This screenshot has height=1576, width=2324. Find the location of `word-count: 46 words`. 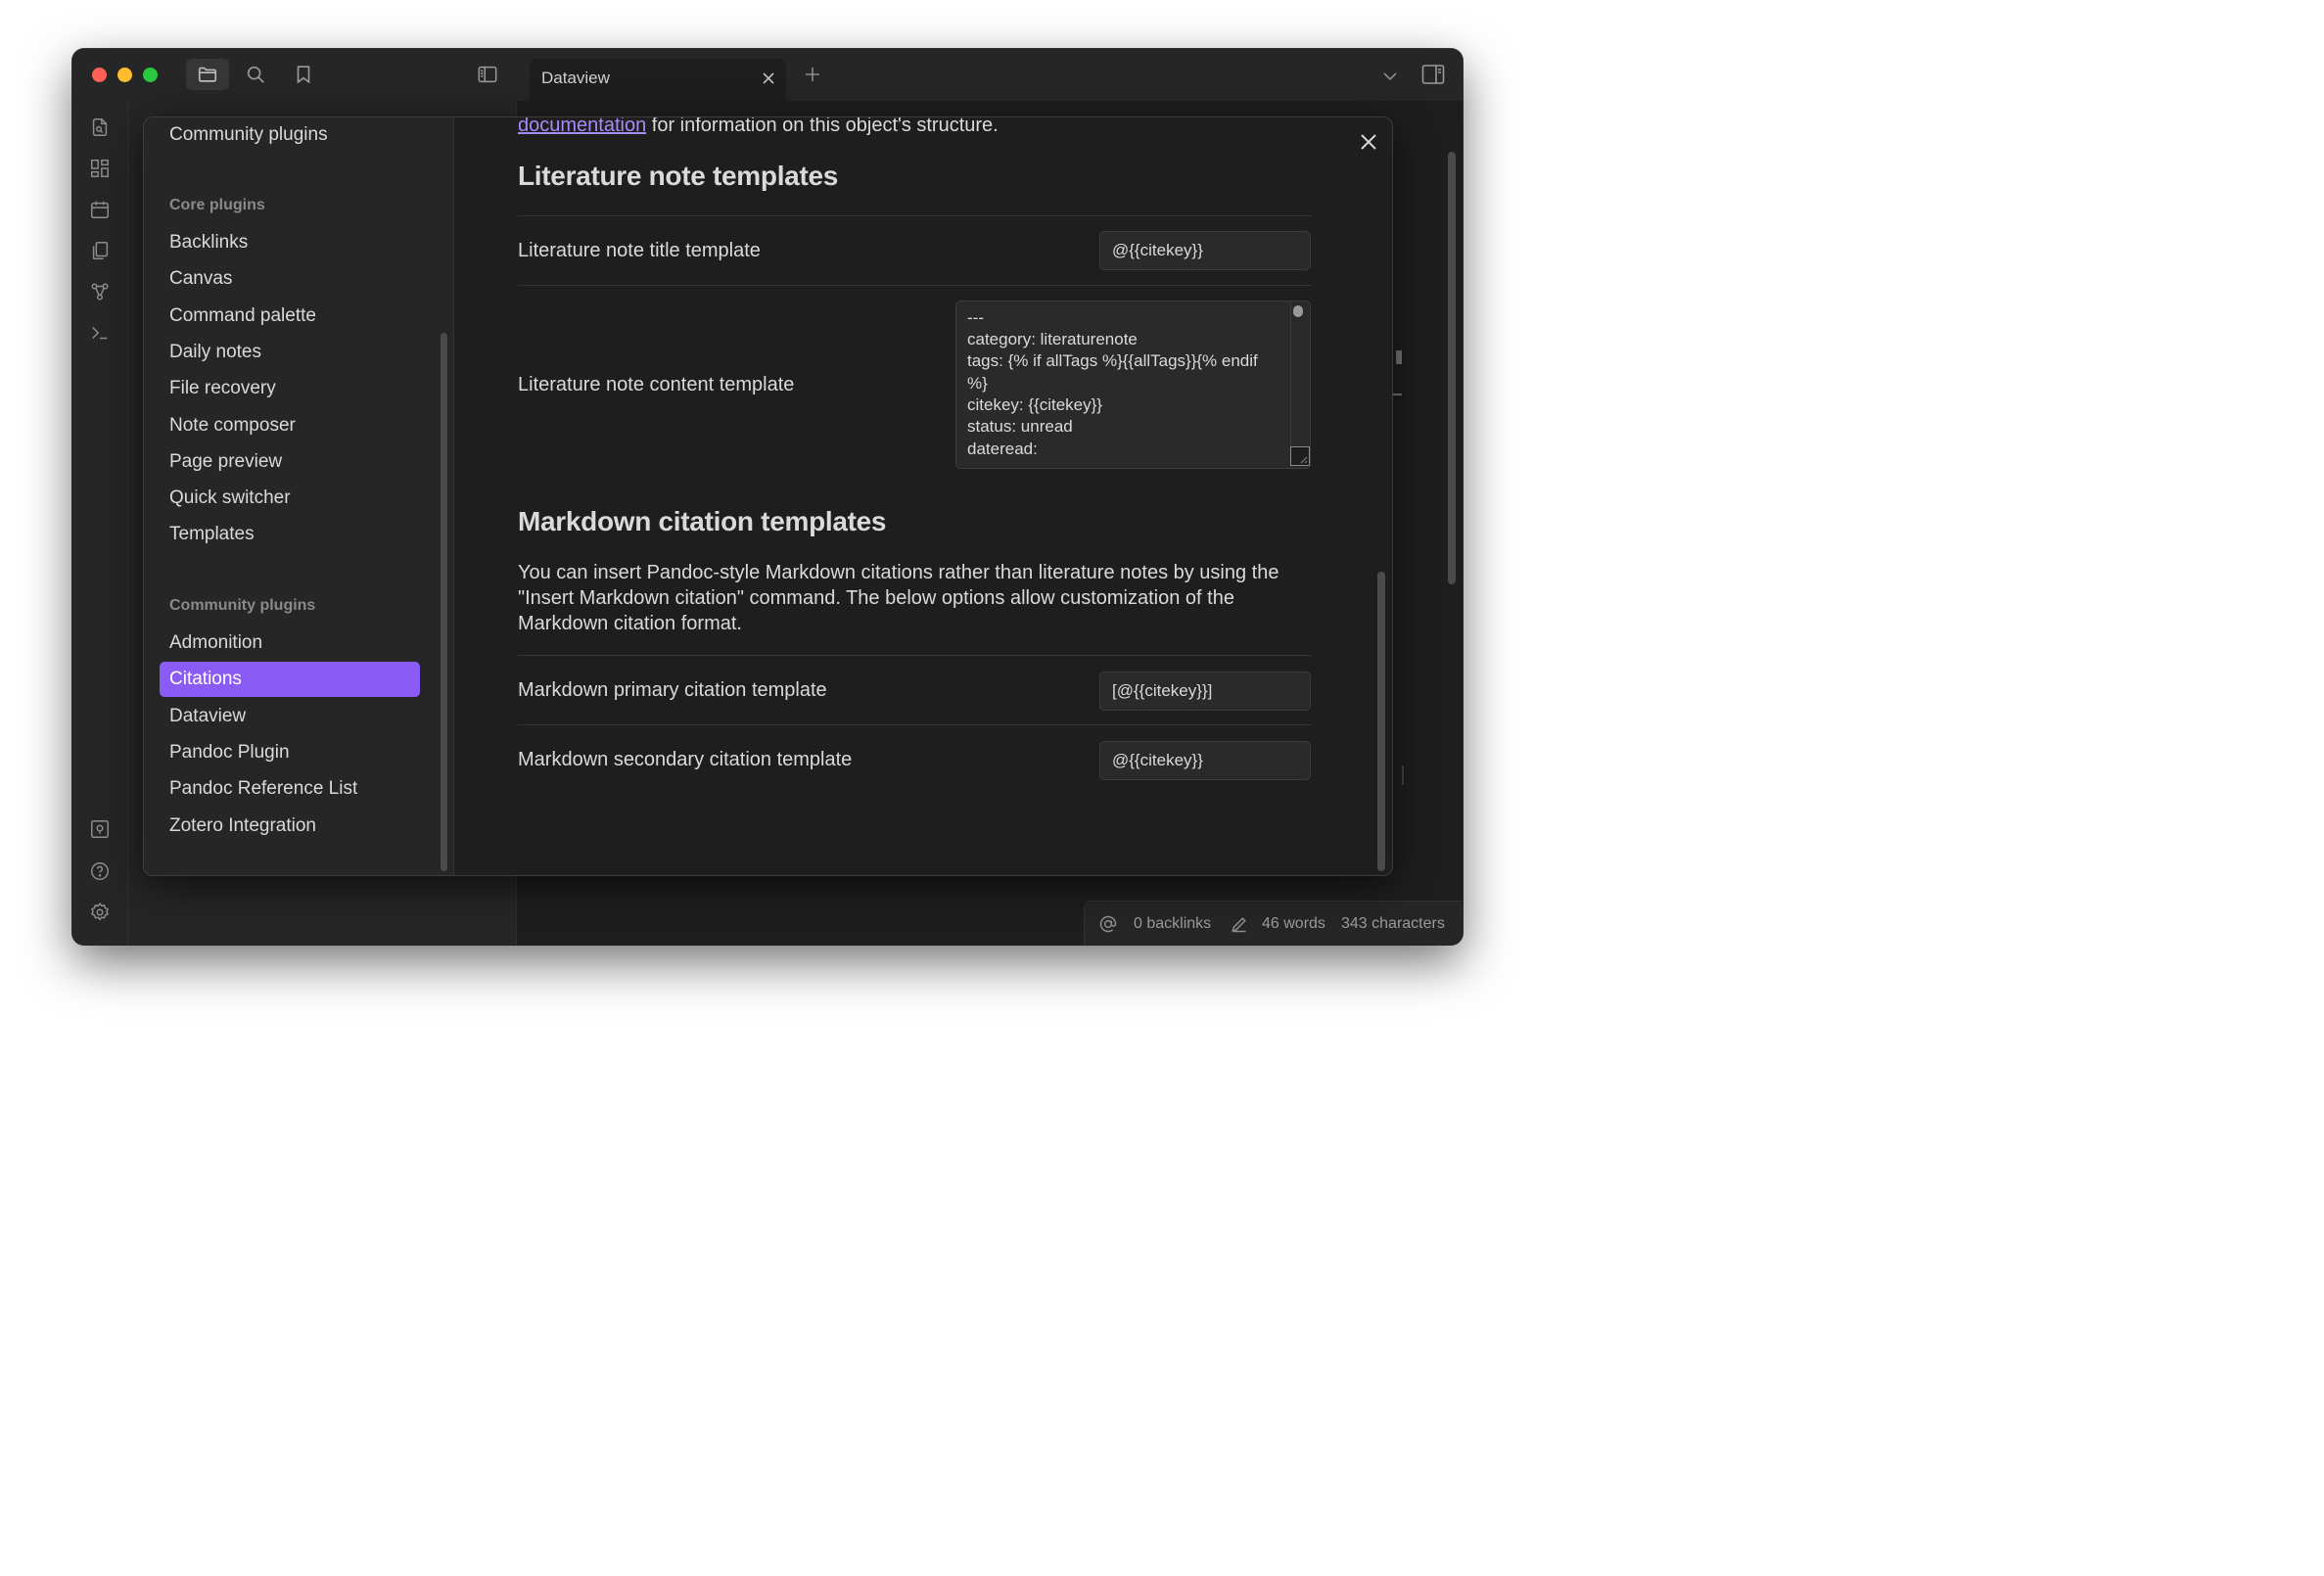

word-count: 46 words is located at coordinates (1293, 924).